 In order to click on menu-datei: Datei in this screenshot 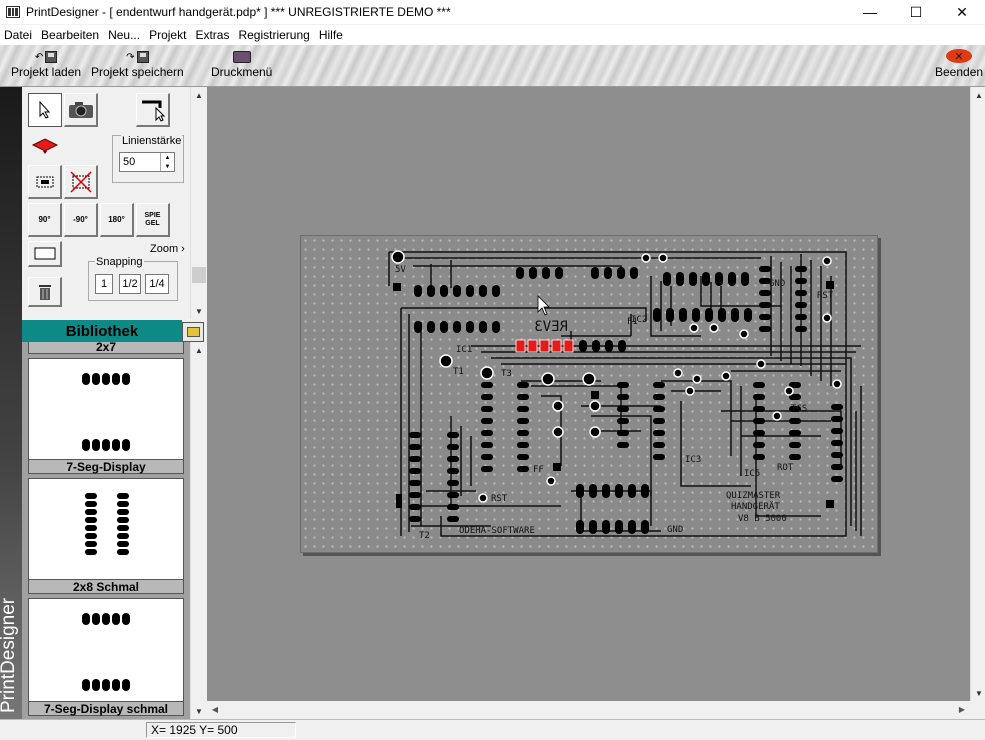, I will do `click(21, 35)`.